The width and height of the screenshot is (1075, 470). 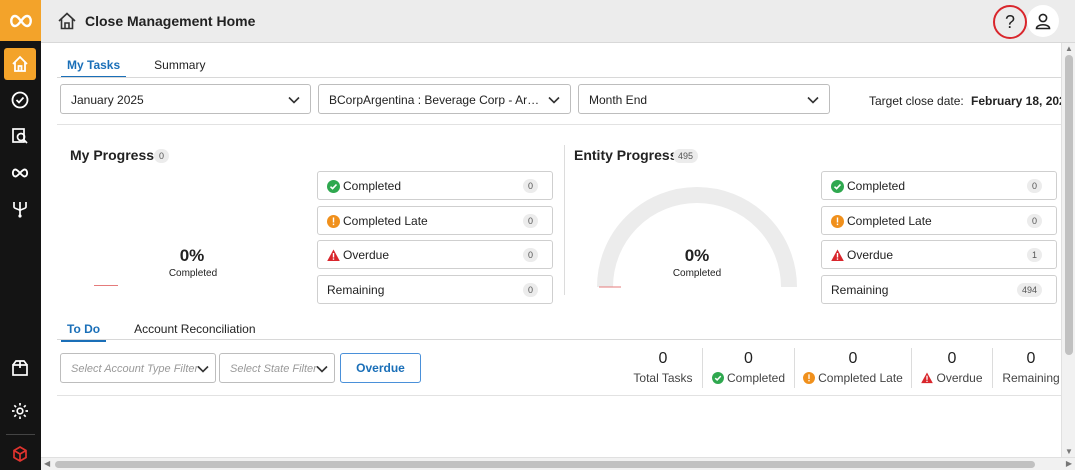 I want to click on scroll-left-arrow-icon: ◀, so click(x=47, y=463).